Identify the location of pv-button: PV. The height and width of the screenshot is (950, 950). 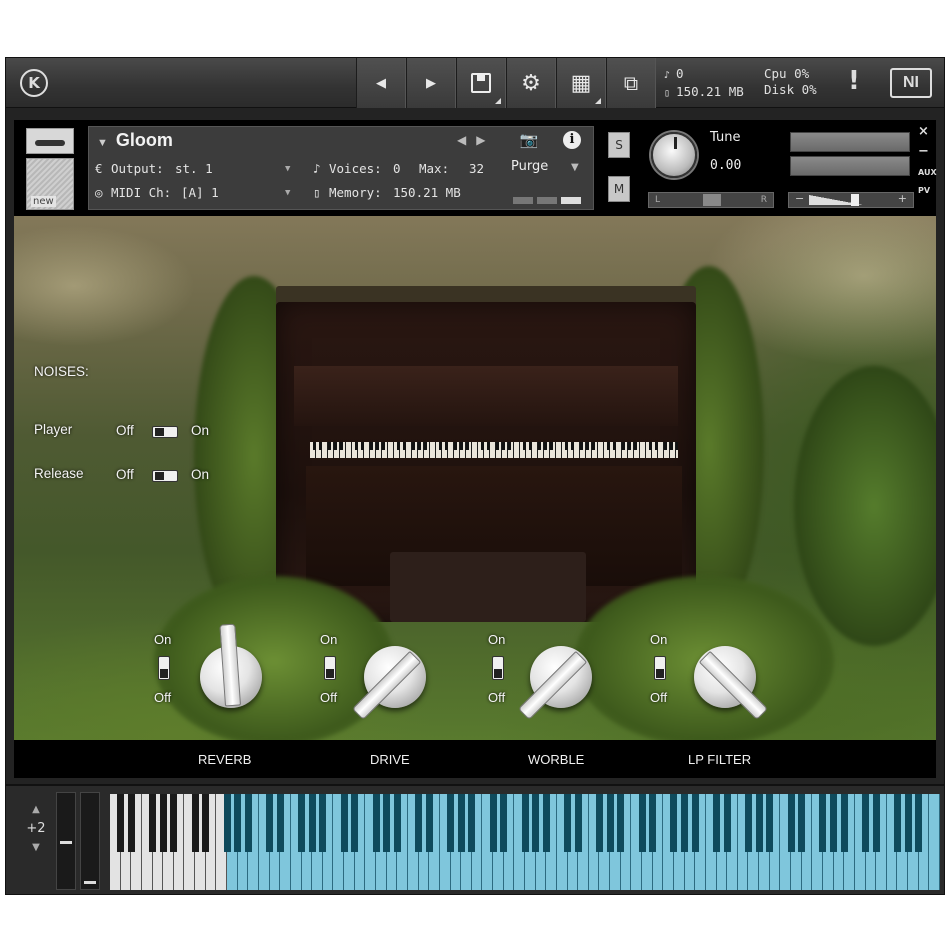
(924, 190).